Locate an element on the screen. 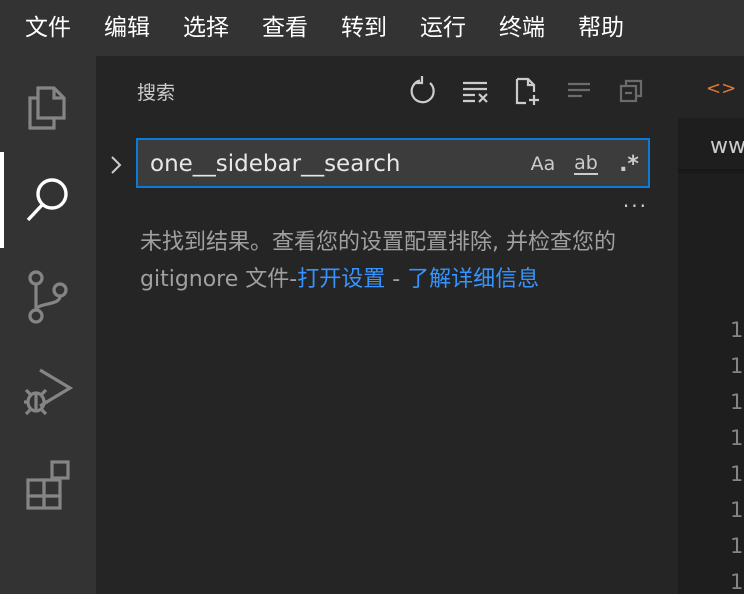  search-details-toggle: ··· is located at coordinates (635, 206).